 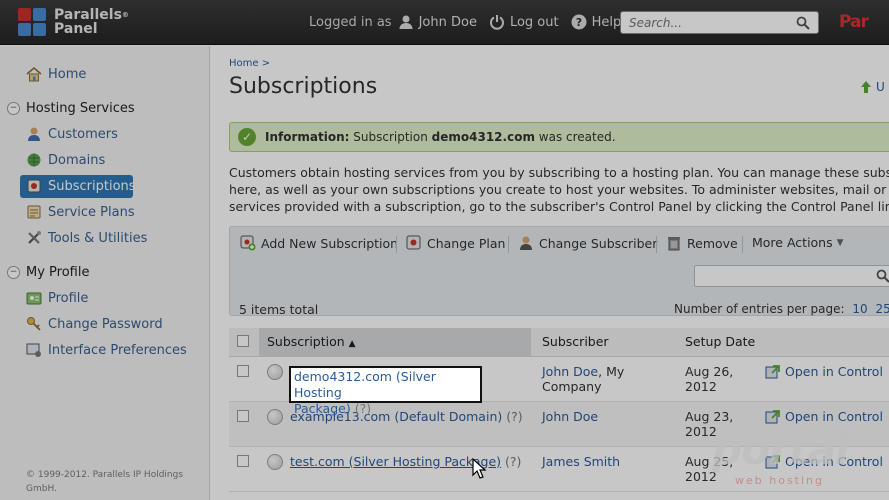 I want to click on logo-registered: ®, so click(x=125, y=15).